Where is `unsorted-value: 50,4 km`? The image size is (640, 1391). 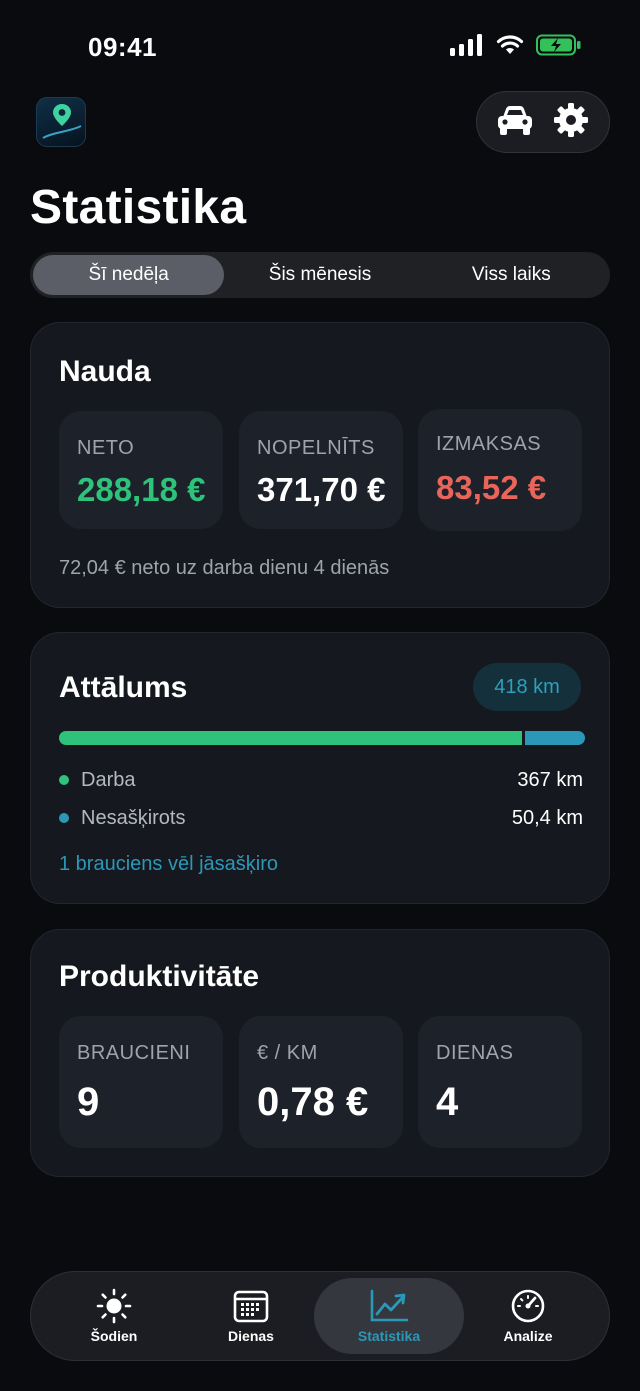 unsorted-value: 50,4 km is located at coordinates (547, 817).